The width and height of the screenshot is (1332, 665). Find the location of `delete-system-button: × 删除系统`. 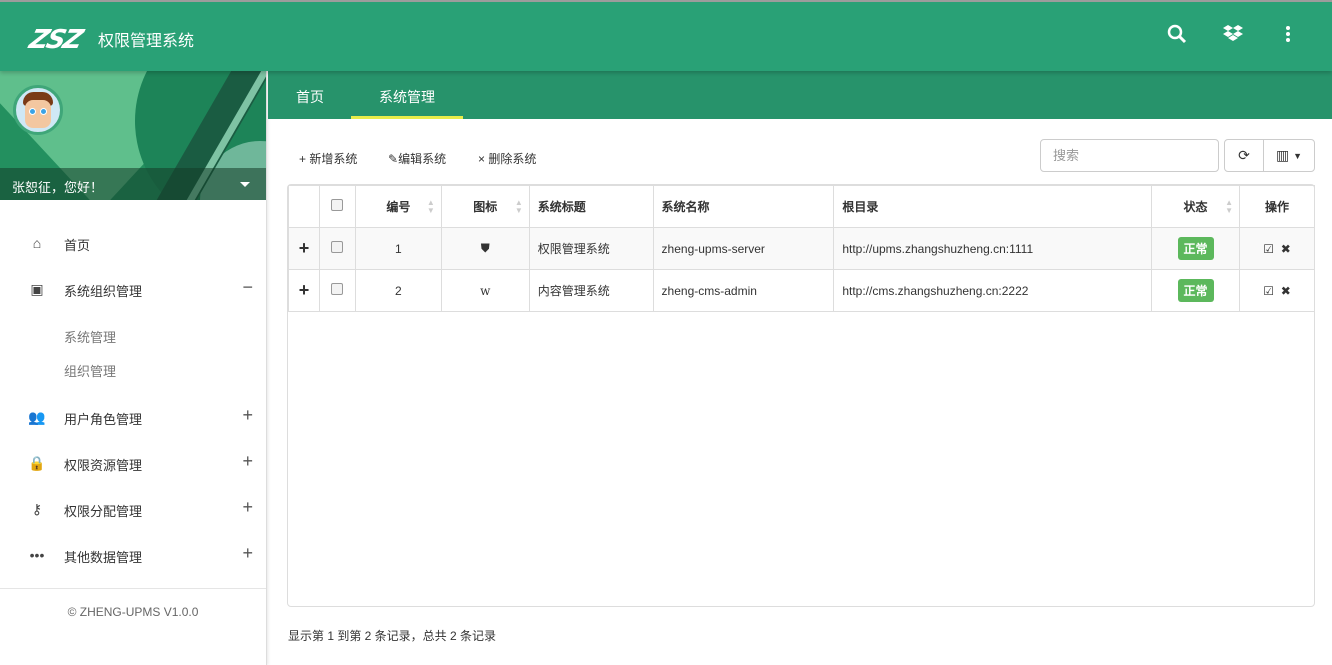

delete-system-button: × 删除系统 is located at coordinates (507, 158).